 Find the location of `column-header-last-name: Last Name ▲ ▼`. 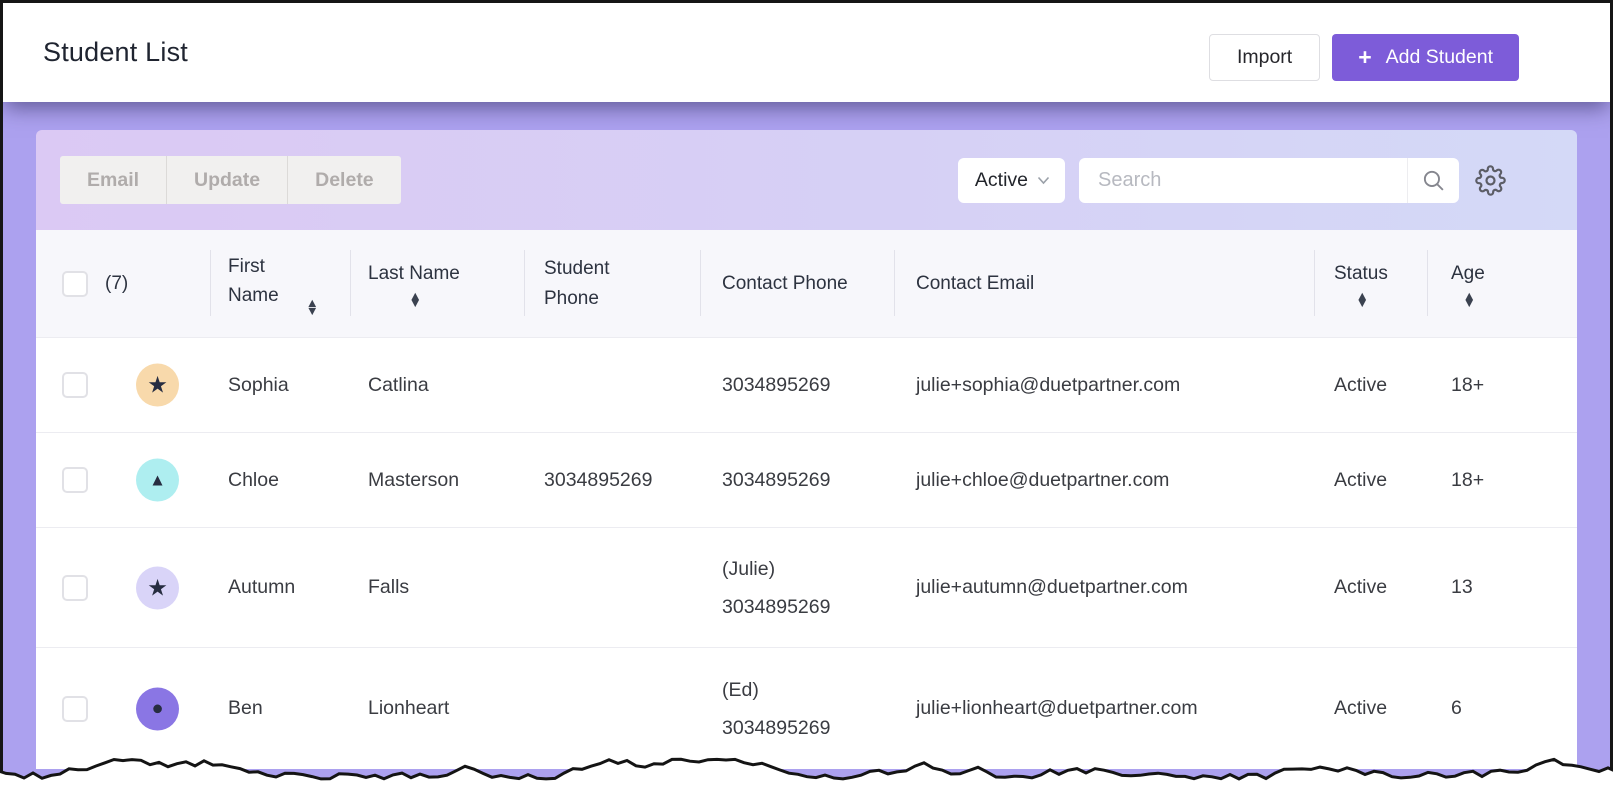

column-header-last-name: Last Name ▲ ▼ is located at coordinates (437, 283).